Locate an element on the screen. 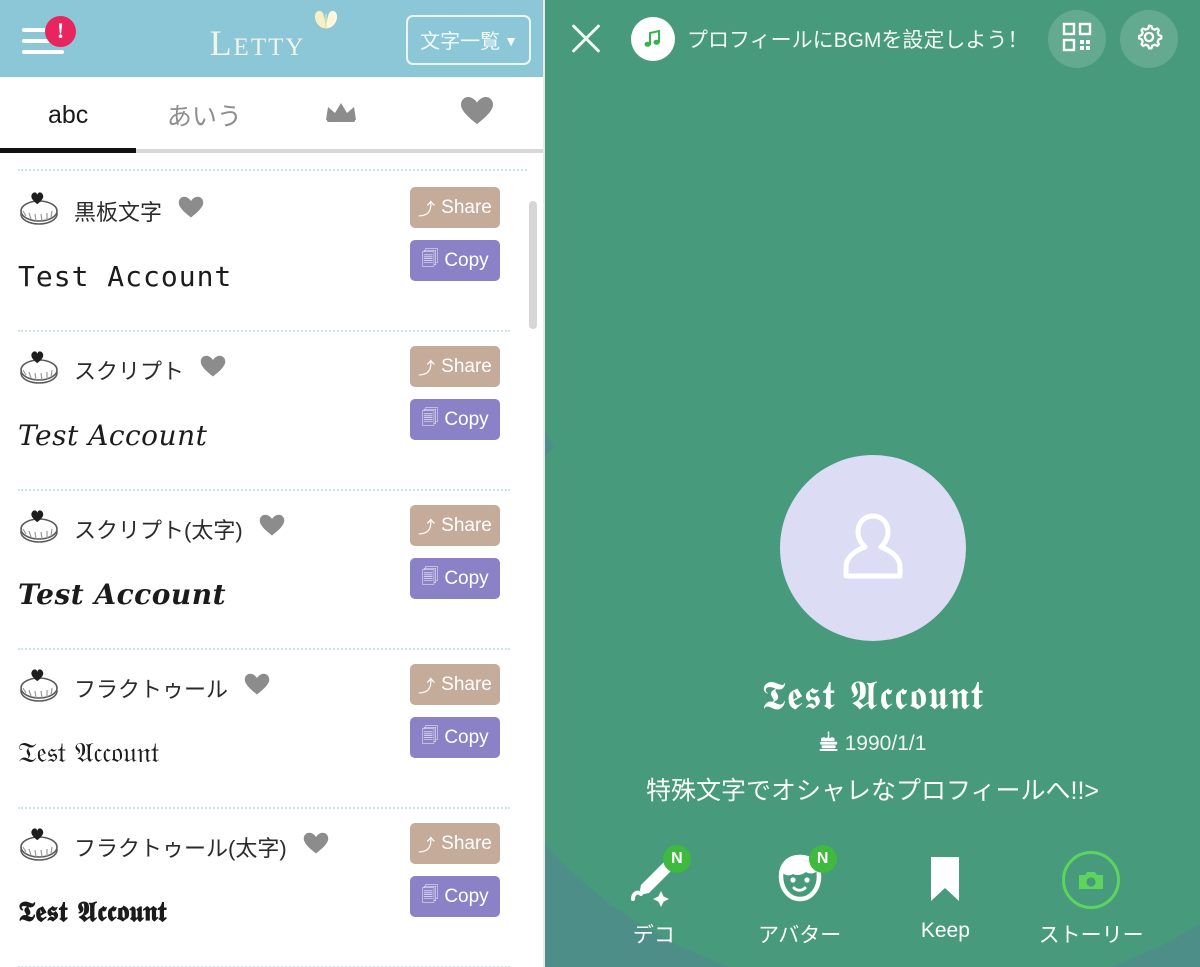  avatar-face-icon is located at coordinates (800, 884).